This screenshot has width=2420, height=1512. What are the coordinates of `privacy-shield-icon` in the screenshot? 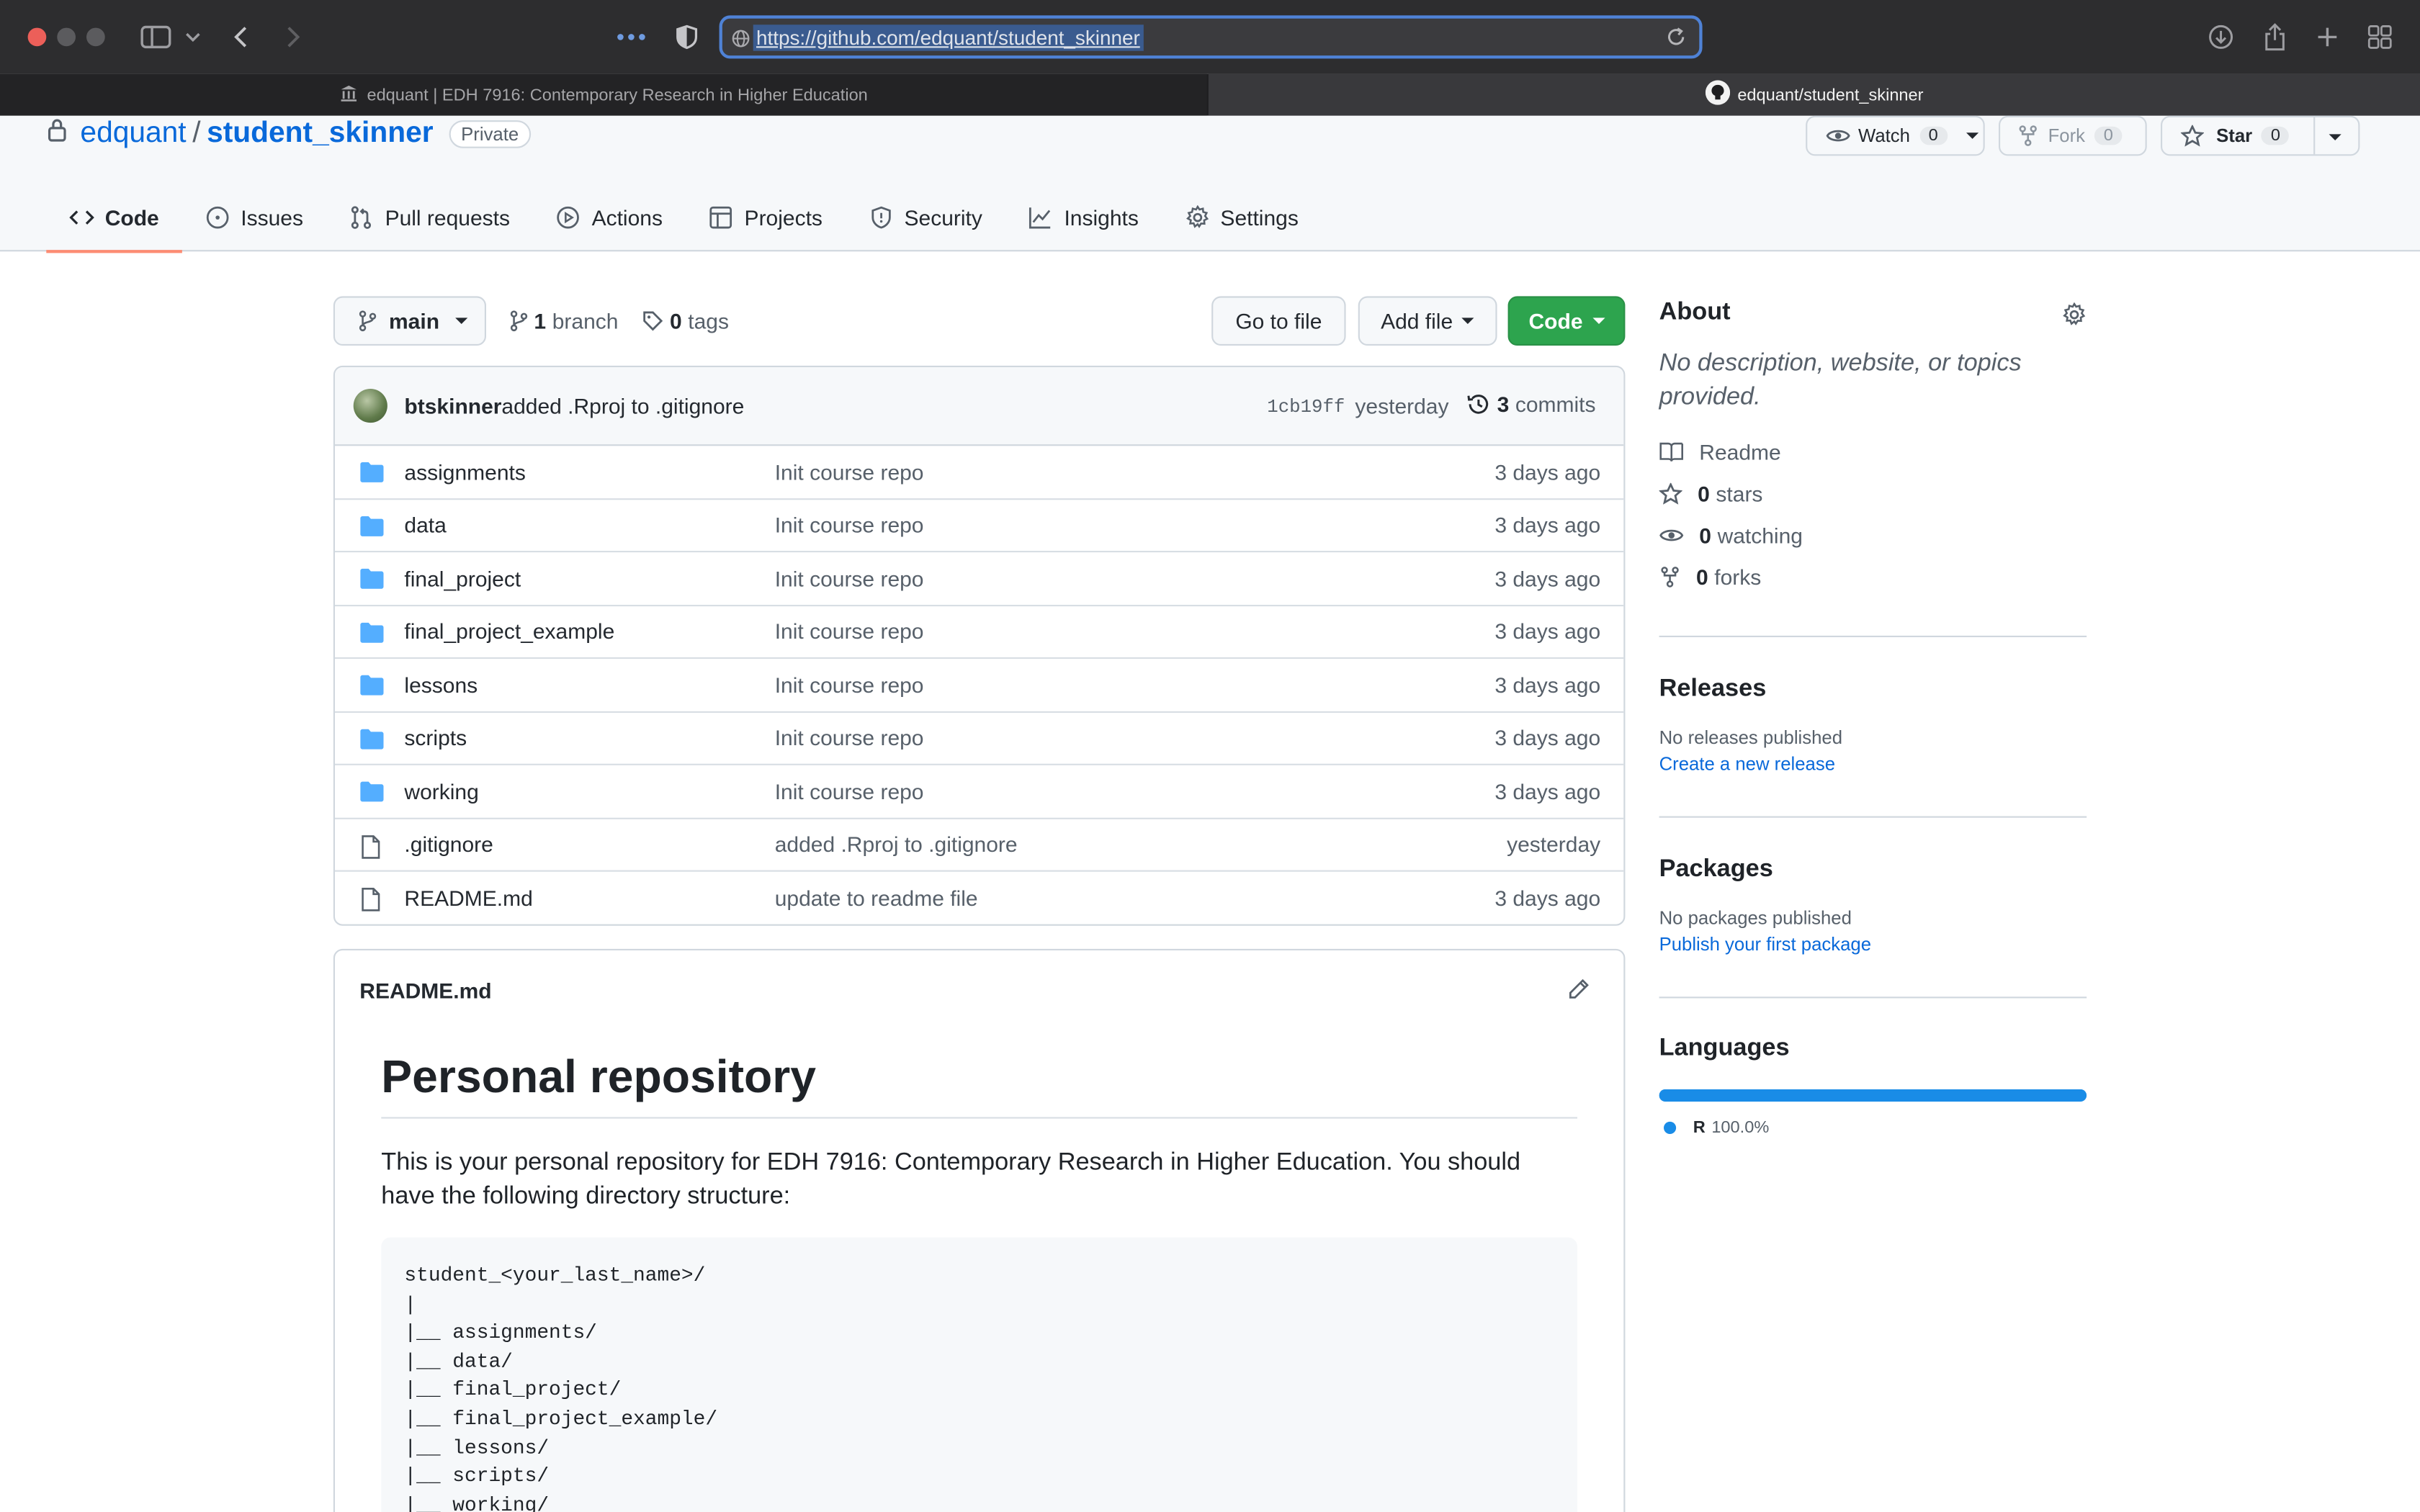 It's located at (686, 37).